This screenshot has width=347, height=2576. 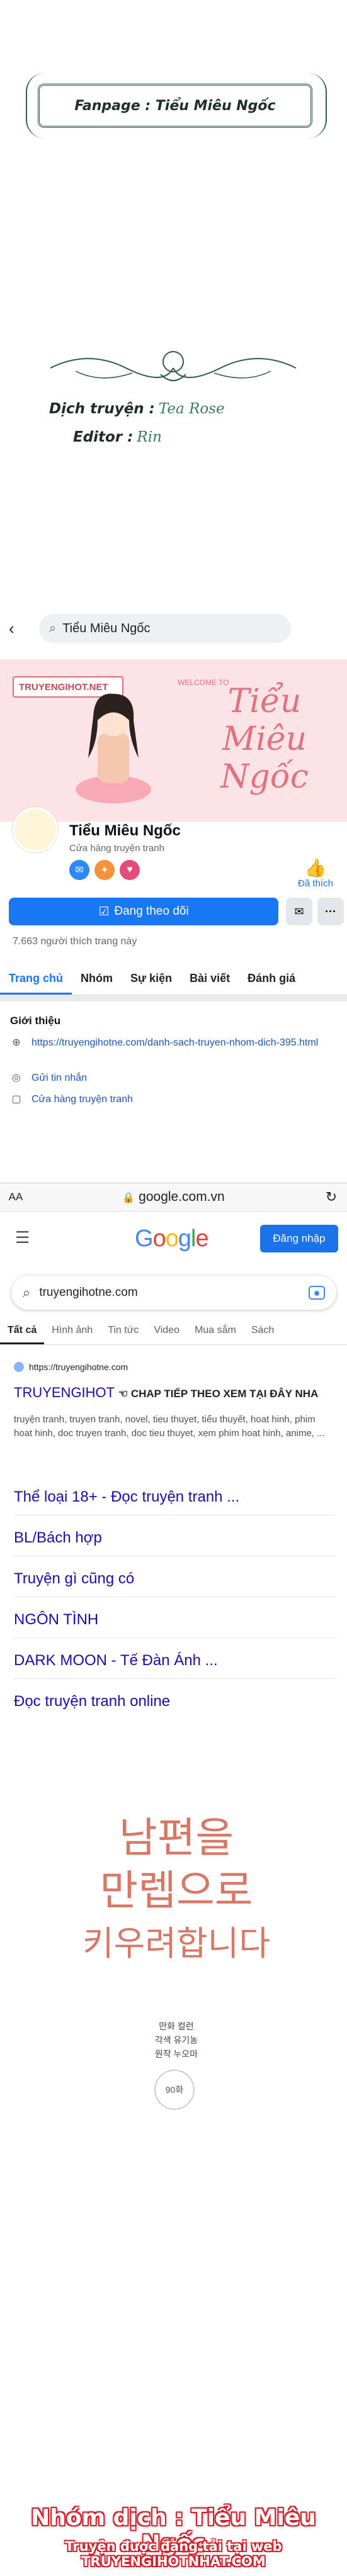 I want to click on messenger-button: ✉, so click(x=299, y=911).